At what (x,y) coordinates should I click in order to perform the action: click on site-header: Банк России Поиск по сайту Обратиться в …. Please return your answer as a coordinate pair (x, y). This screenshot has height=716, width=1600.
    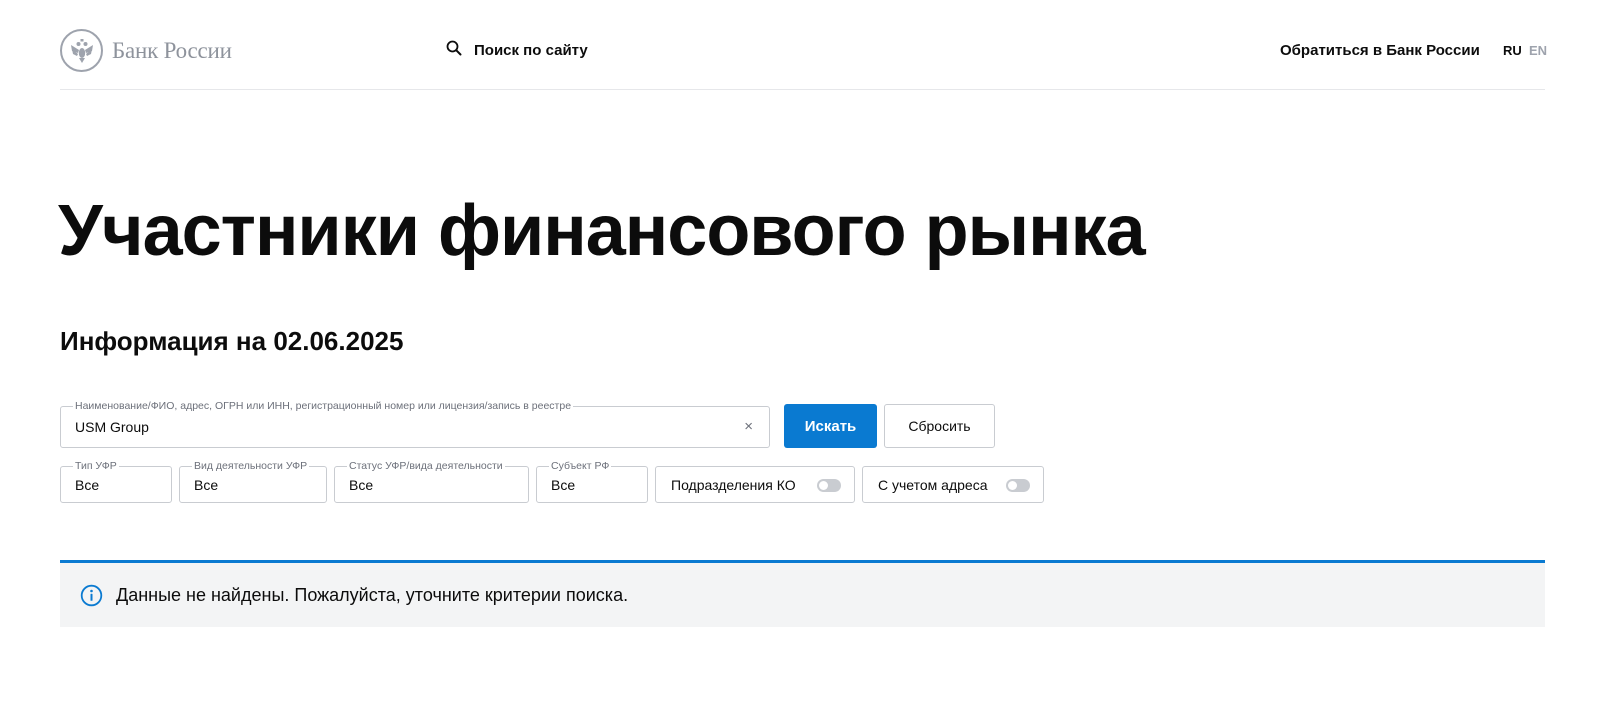
    Looking at the image, I should click on (803, 45).